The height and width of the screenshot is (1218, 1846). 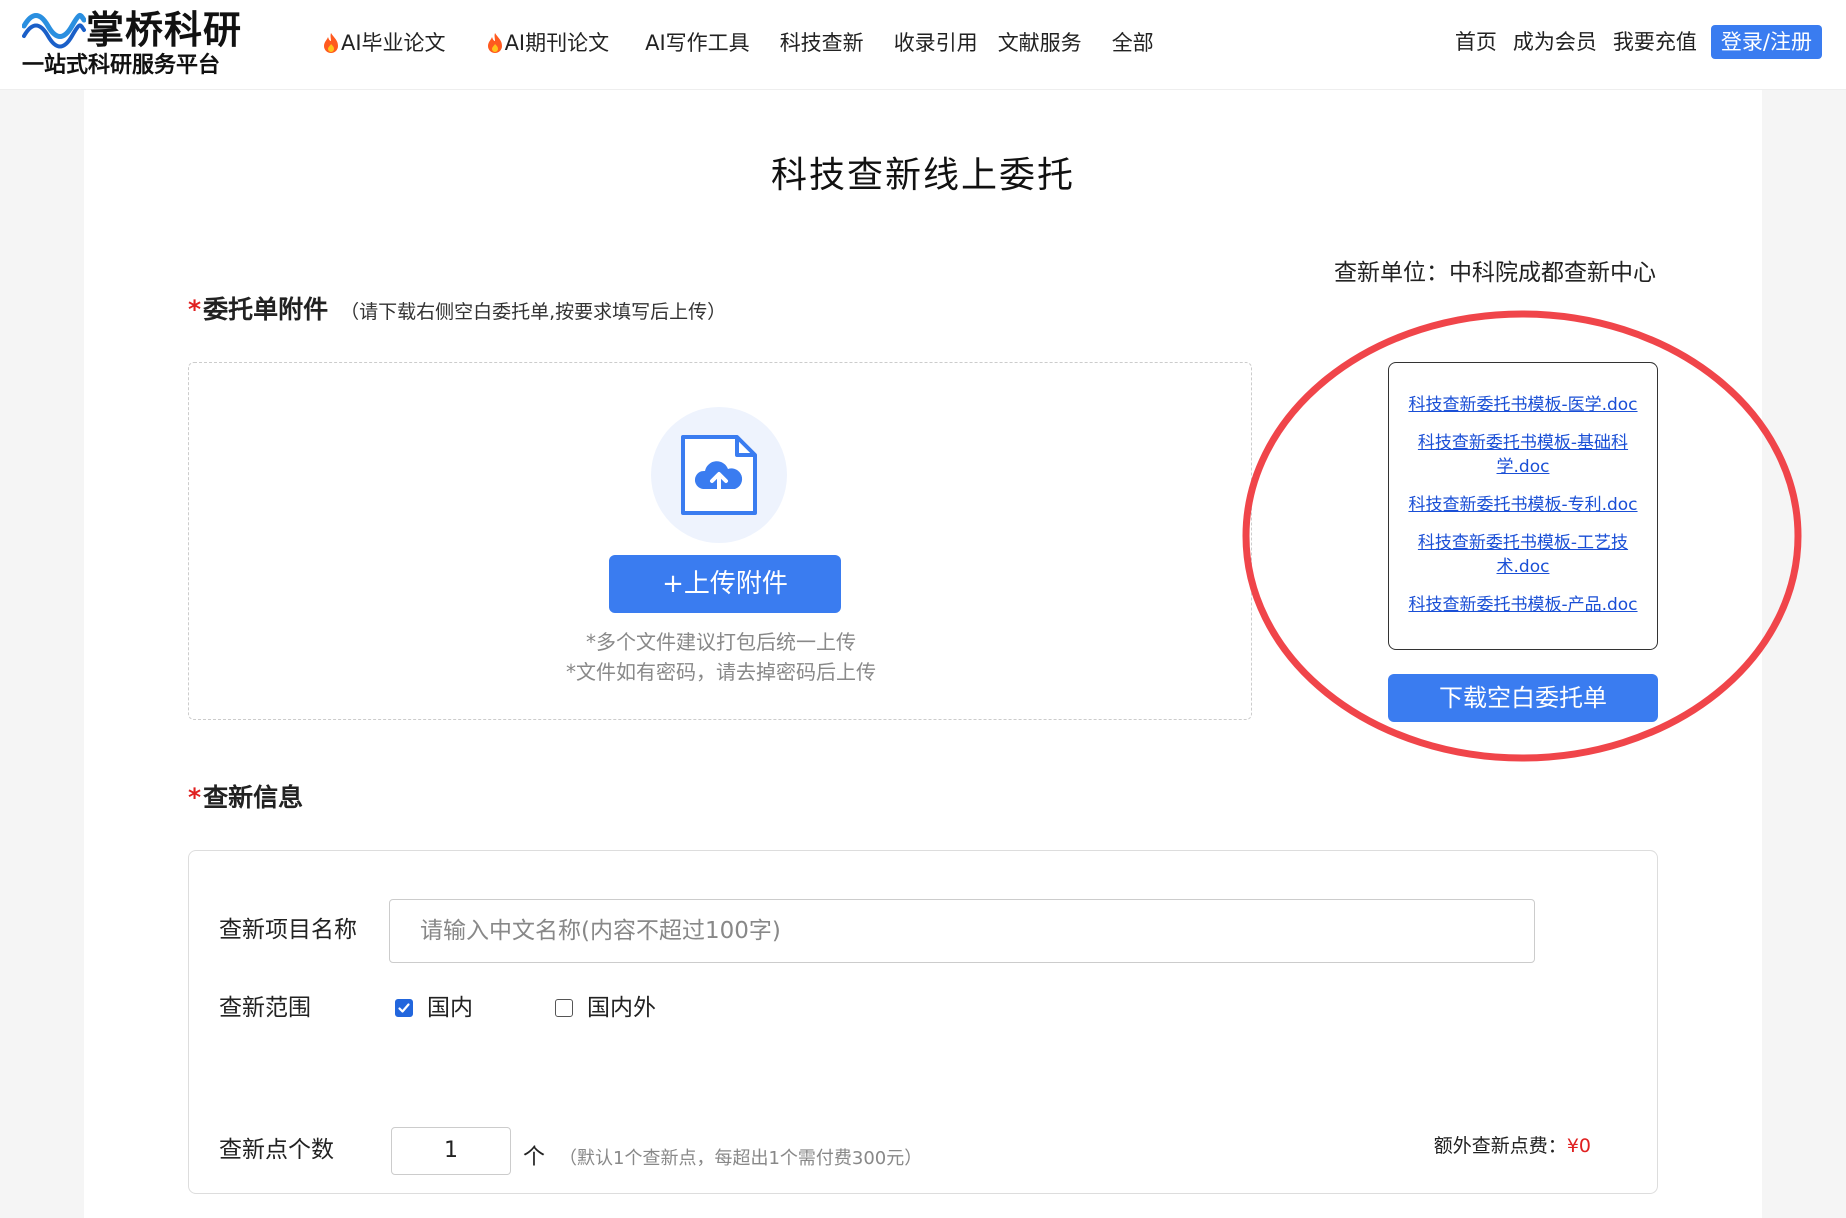 What do you see at coordinates (557, 43) in the screenshot?
I see `nav-label: AI期刊论文` at bounding box center [557, 43].